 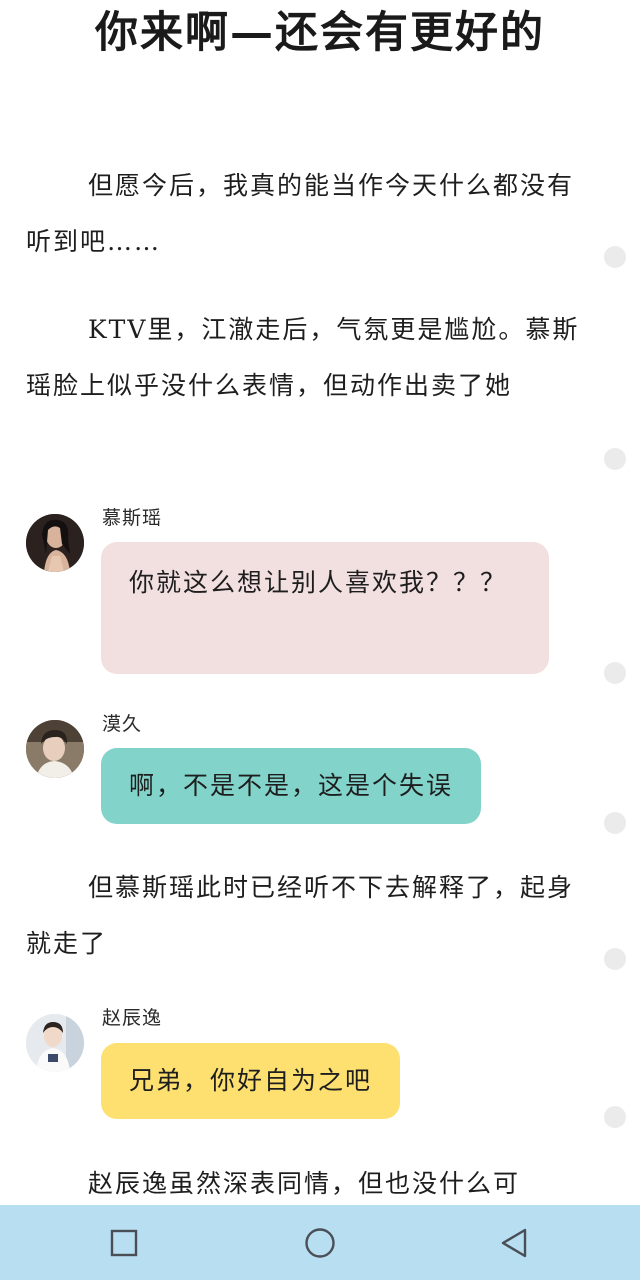 I want to click on recent-apps-icon, so click(x=124, y=1242).